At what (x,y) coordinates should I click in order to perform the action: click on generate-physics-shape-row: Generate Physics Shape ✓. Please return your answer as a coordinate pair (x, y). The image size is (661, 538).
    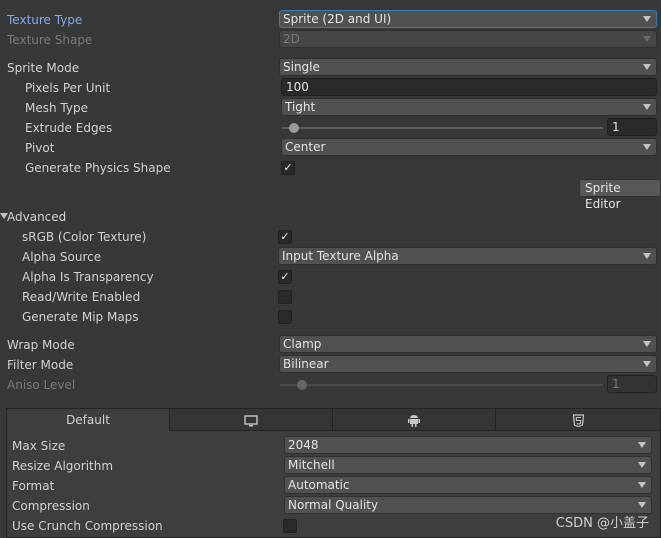
    Looking at the image, I should click on (330, 168).